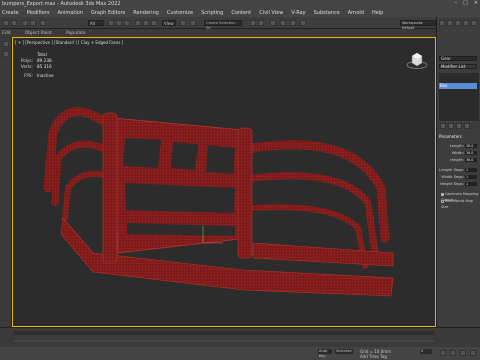  Describe the element at coordinates (450, 136) in the screenshot. I see `parameters-title: Parameters` at that location.